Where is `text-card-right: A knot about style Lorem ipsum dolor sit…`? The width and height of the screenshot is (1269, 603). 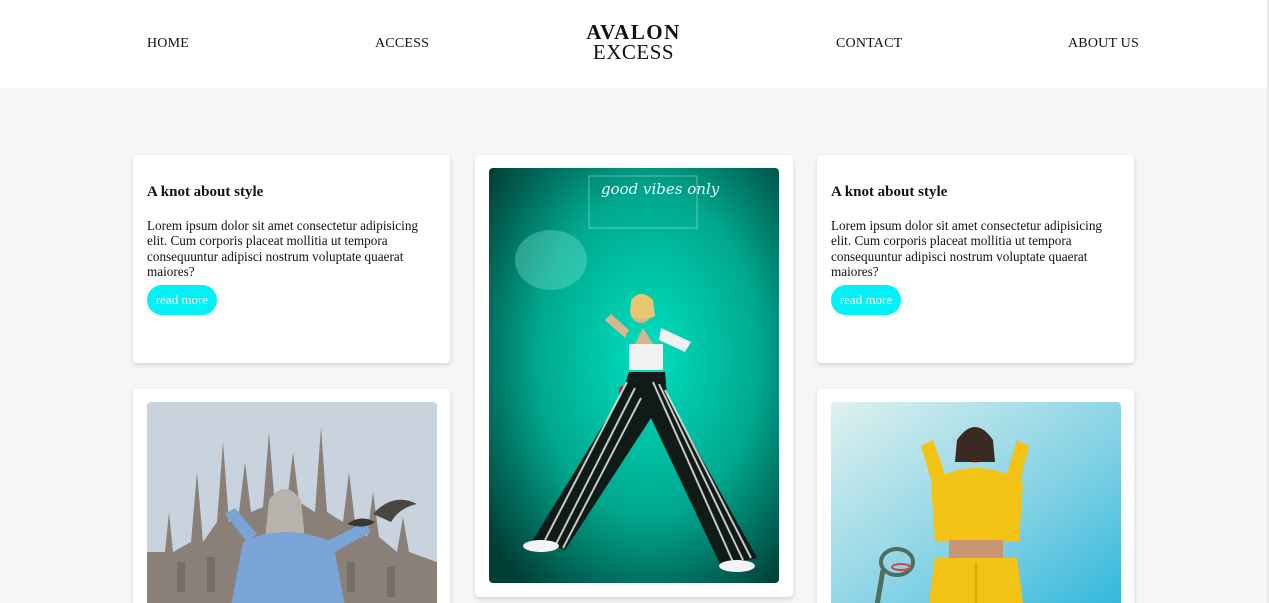
text-card-right: A knot about style Lorem ipsum dolor sit… is located at coordinates (975, 259).